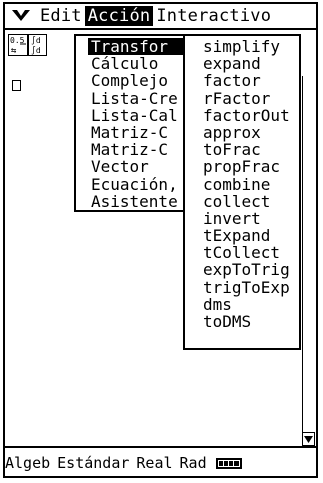 The image size is (323, 483). What do you see at coordinates (242, 321) in the screenshot?
I see `submenu-item-todms: toDMS` at bounding box center [242, 321].